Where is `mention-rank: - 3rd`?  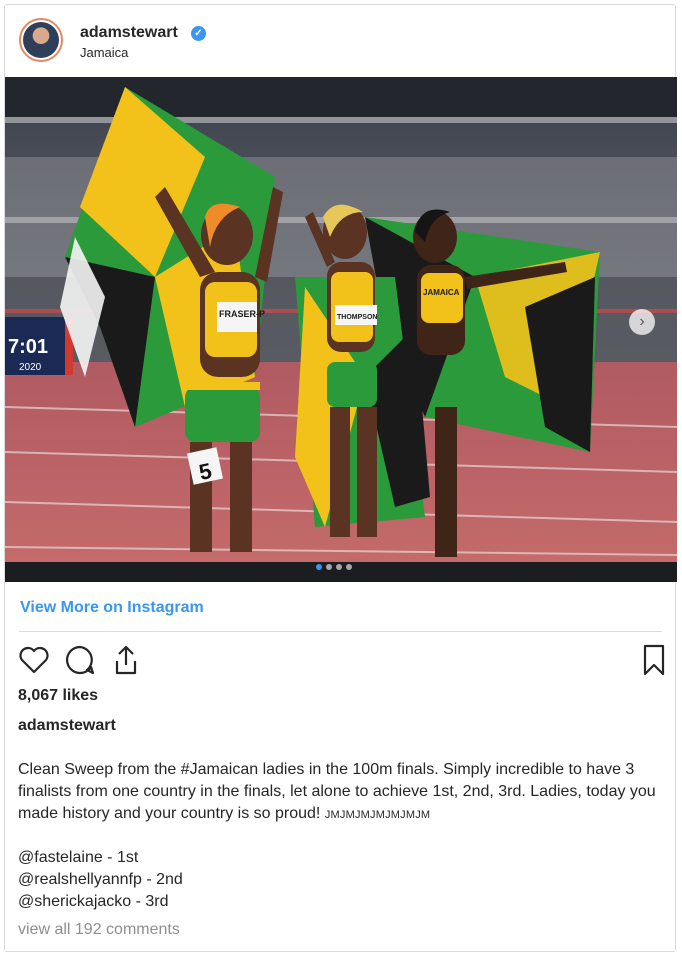
mention-rank: - 3rd is located at coordinates (150, 901).